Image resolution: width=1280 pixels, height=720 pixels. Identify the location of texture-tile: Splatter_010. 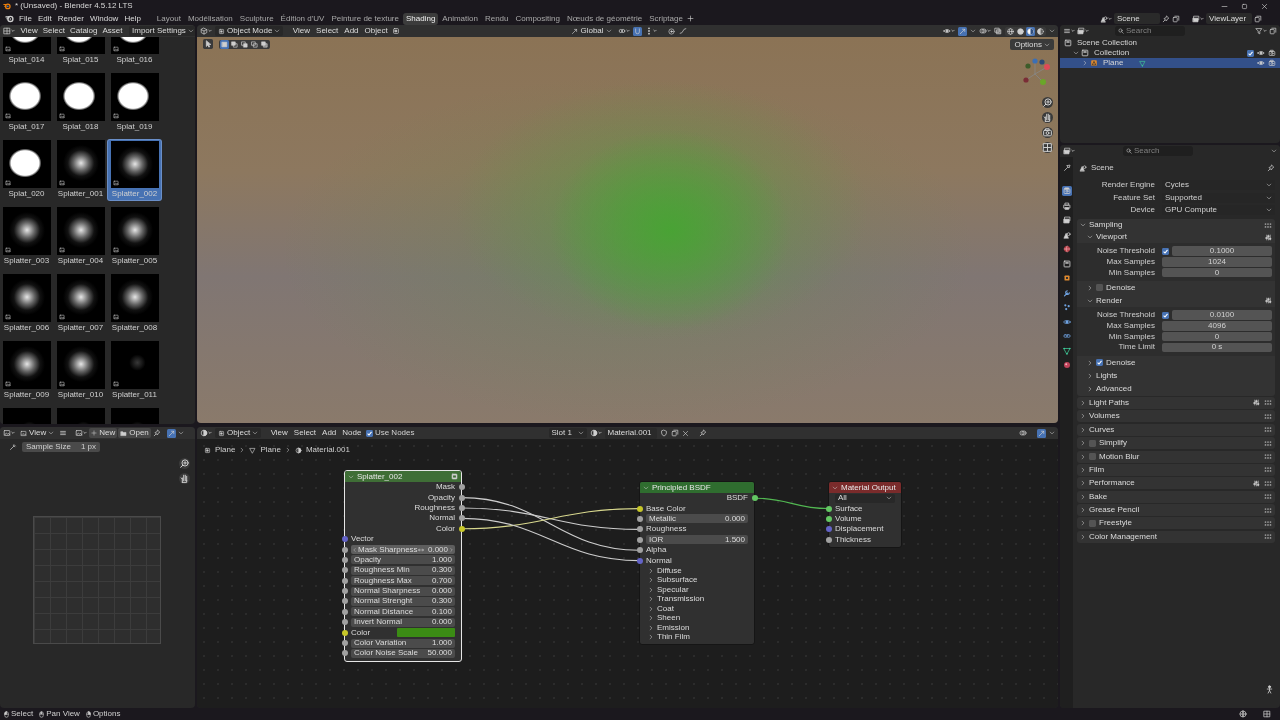
(80, 371).